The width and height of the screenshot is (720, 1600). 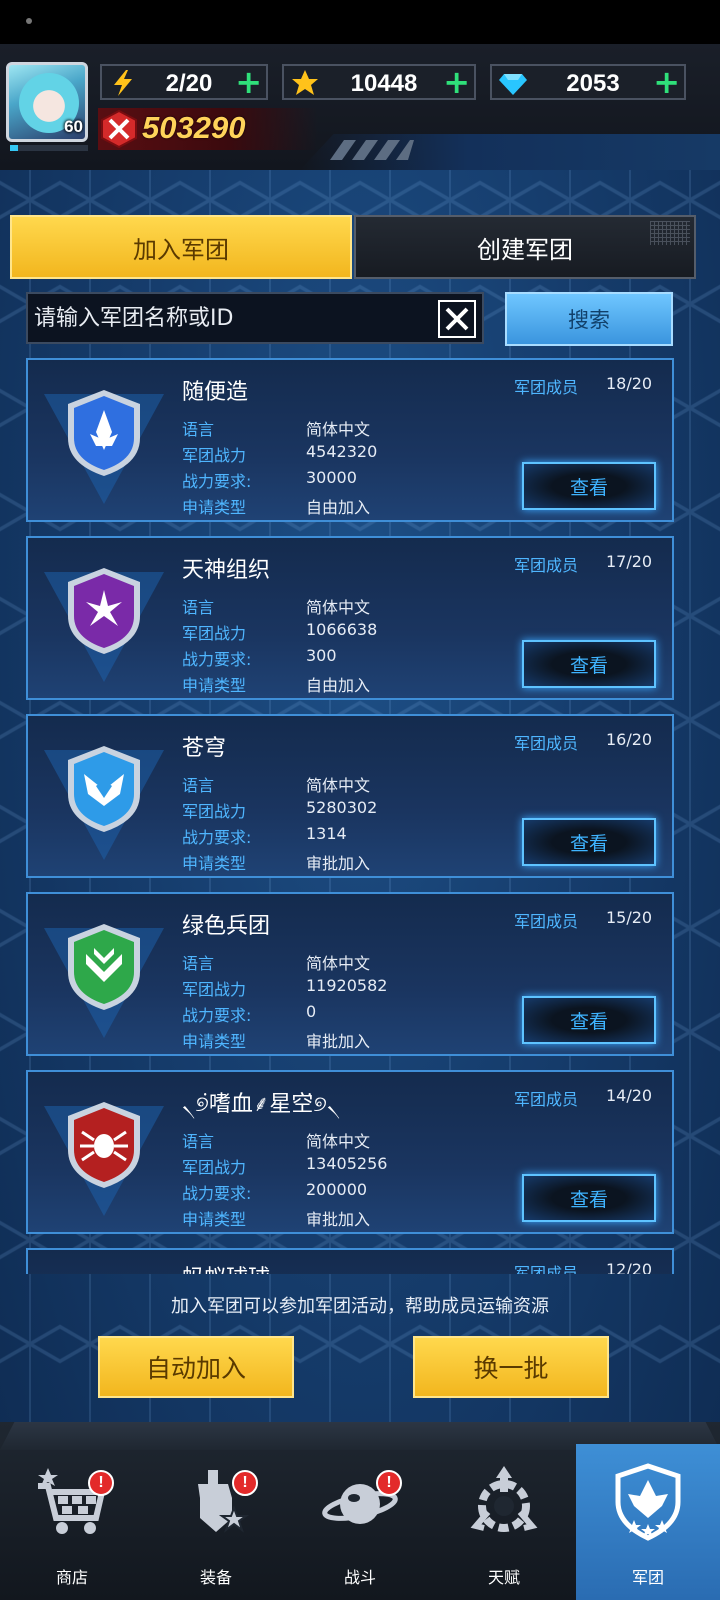 What do you see at coordinates (311, 1011) in the screenshot?
I see `requirement-value: 0` at bounding box center [311, 1011].